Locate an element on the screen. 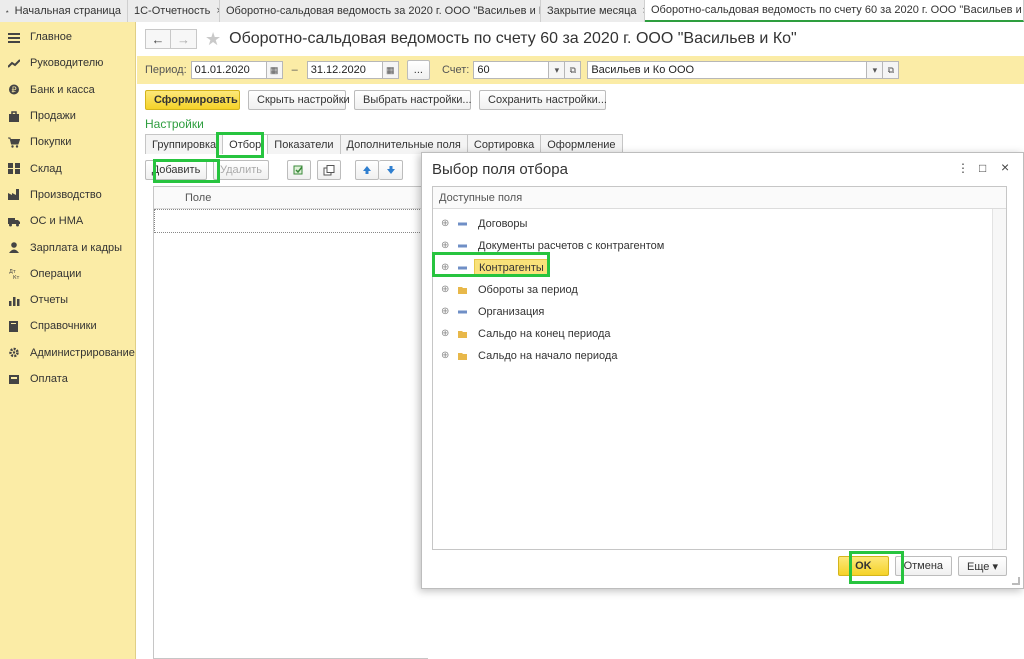 The width and height of the screenshot is (1024, 659). sidebar-item-production: Производство is located at coordinates (67, 195).